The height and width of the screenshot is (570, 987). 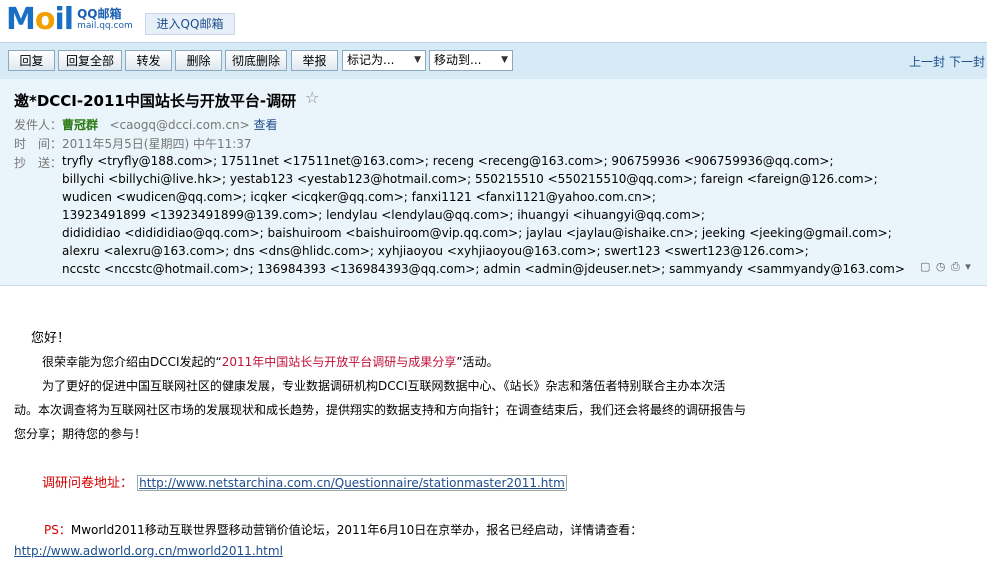 I want to click on prev-mail-link: 上一封, so click(x=927, y=61).